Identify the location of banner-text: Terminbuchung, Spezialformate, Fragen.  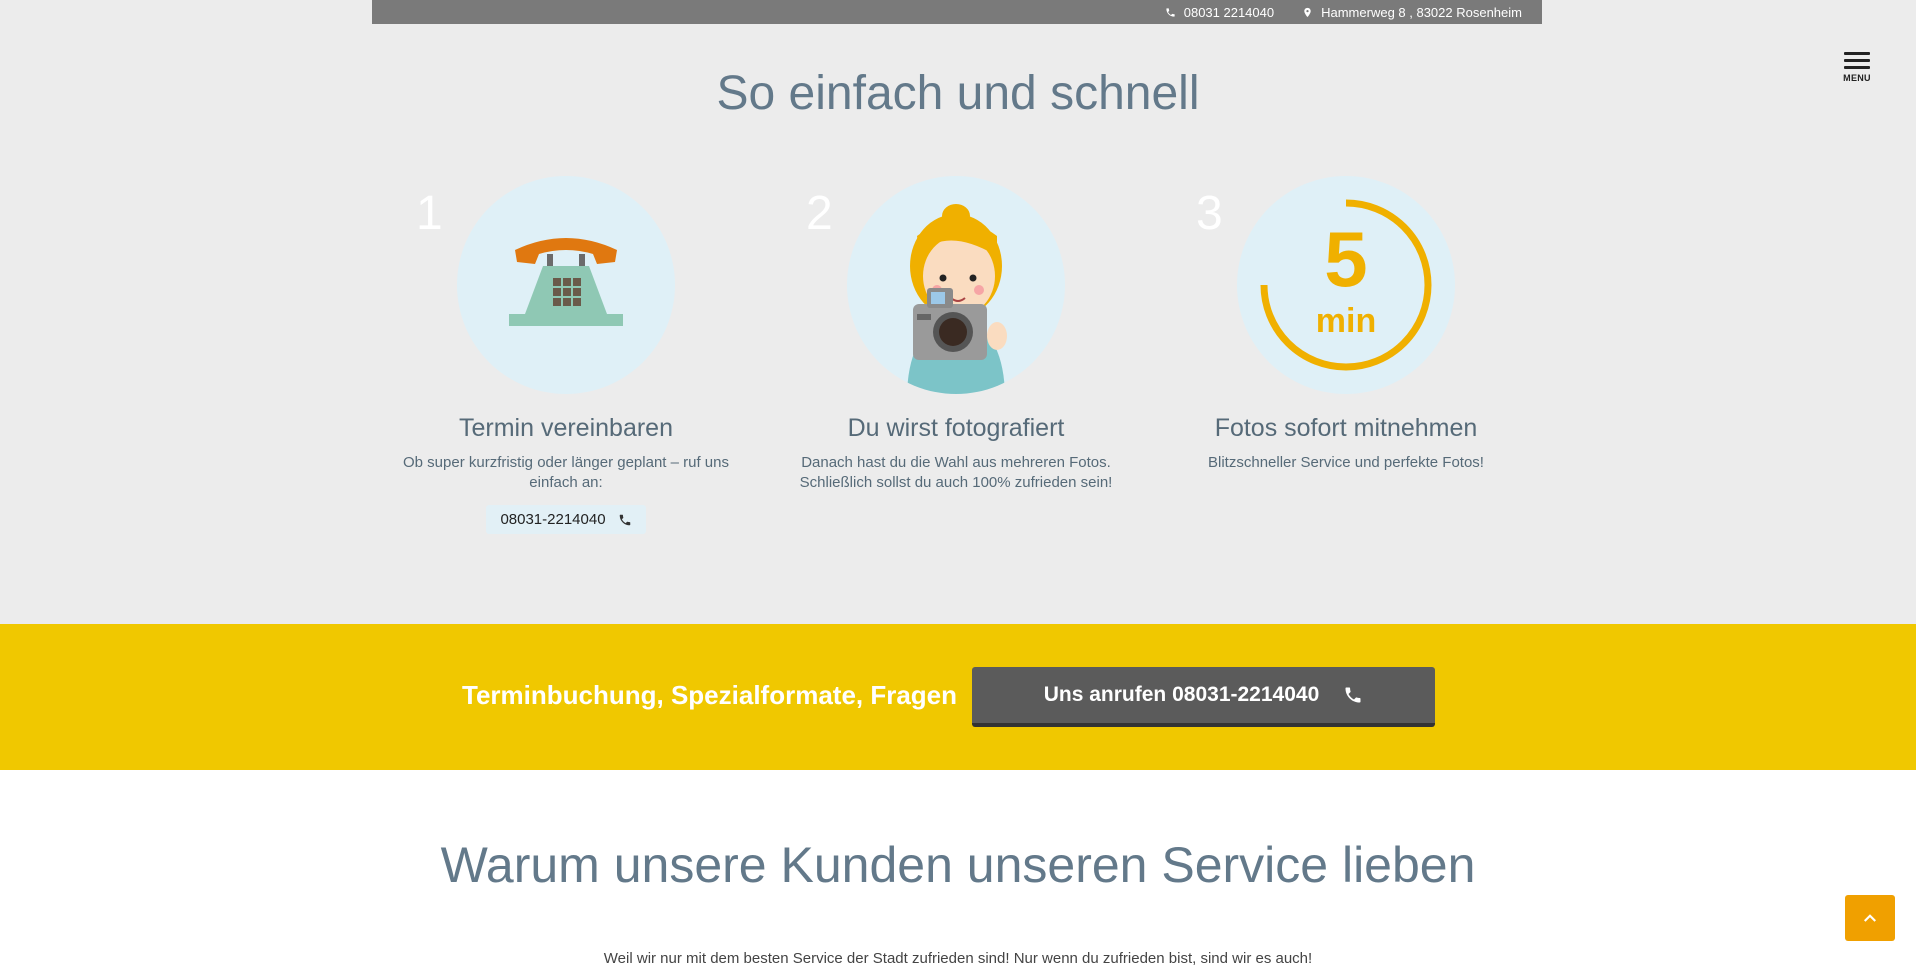
(710, 695).